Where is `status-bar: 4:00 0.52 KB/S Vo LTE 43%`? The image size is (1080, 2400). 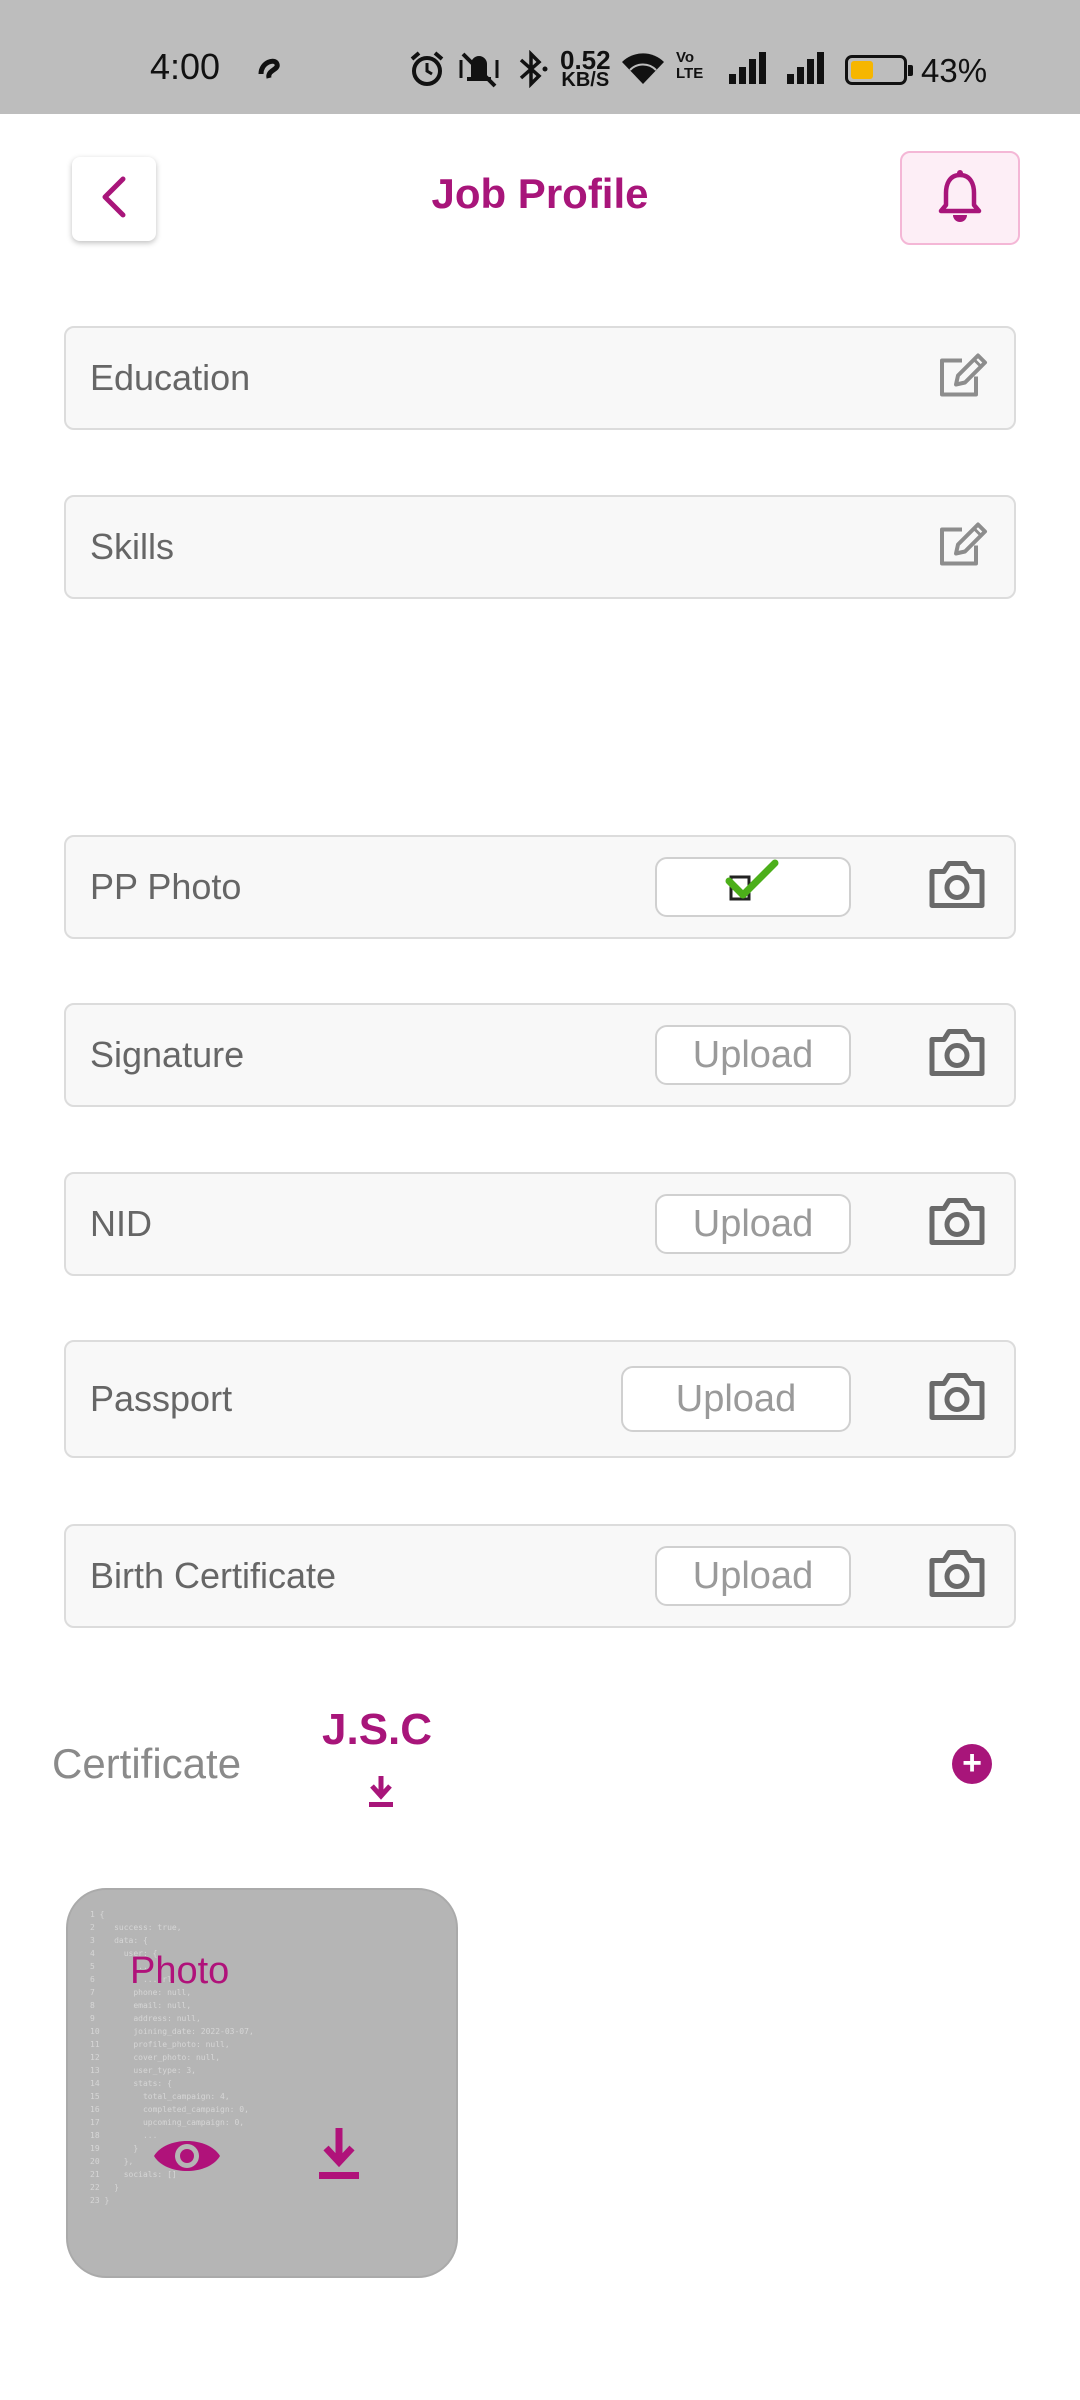
status-bar: 4:00 0.52 KB/S Vo LTE 43% is located at coordinates (540, 57).